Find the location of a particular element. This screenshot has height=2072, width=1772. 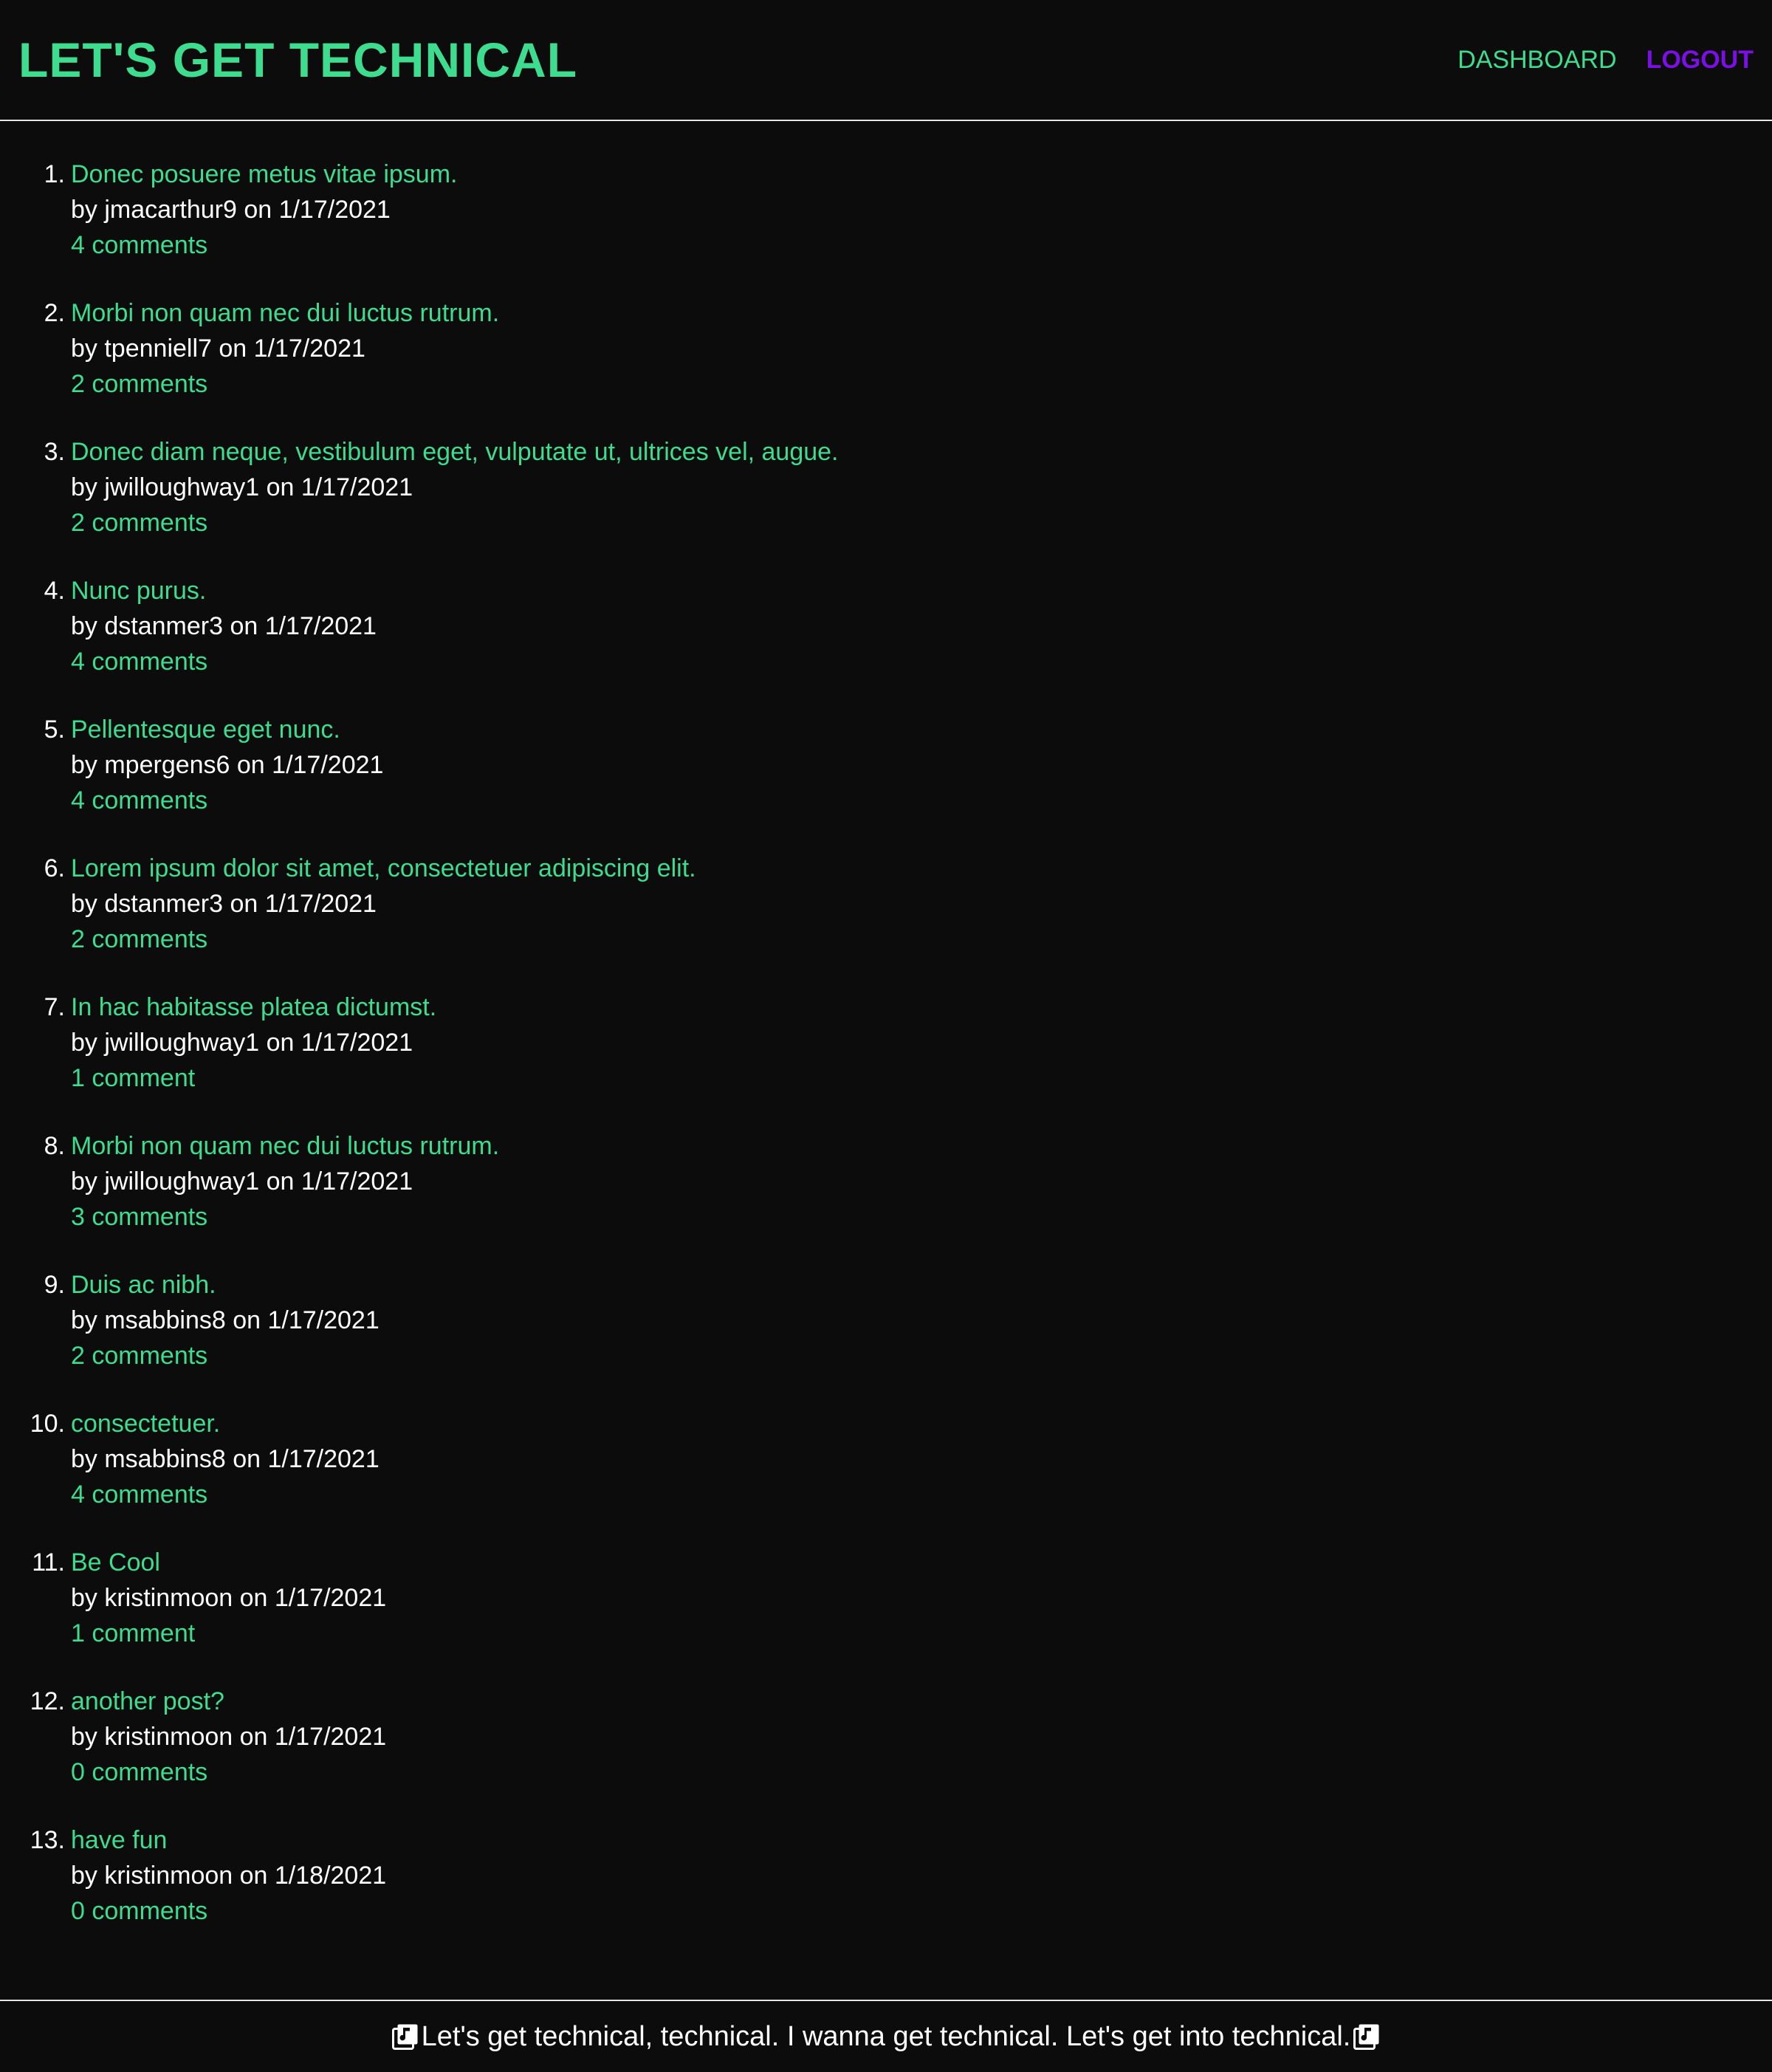

post-title-link: Pellentesque eget nunc. is located at coordinates (227, 729).